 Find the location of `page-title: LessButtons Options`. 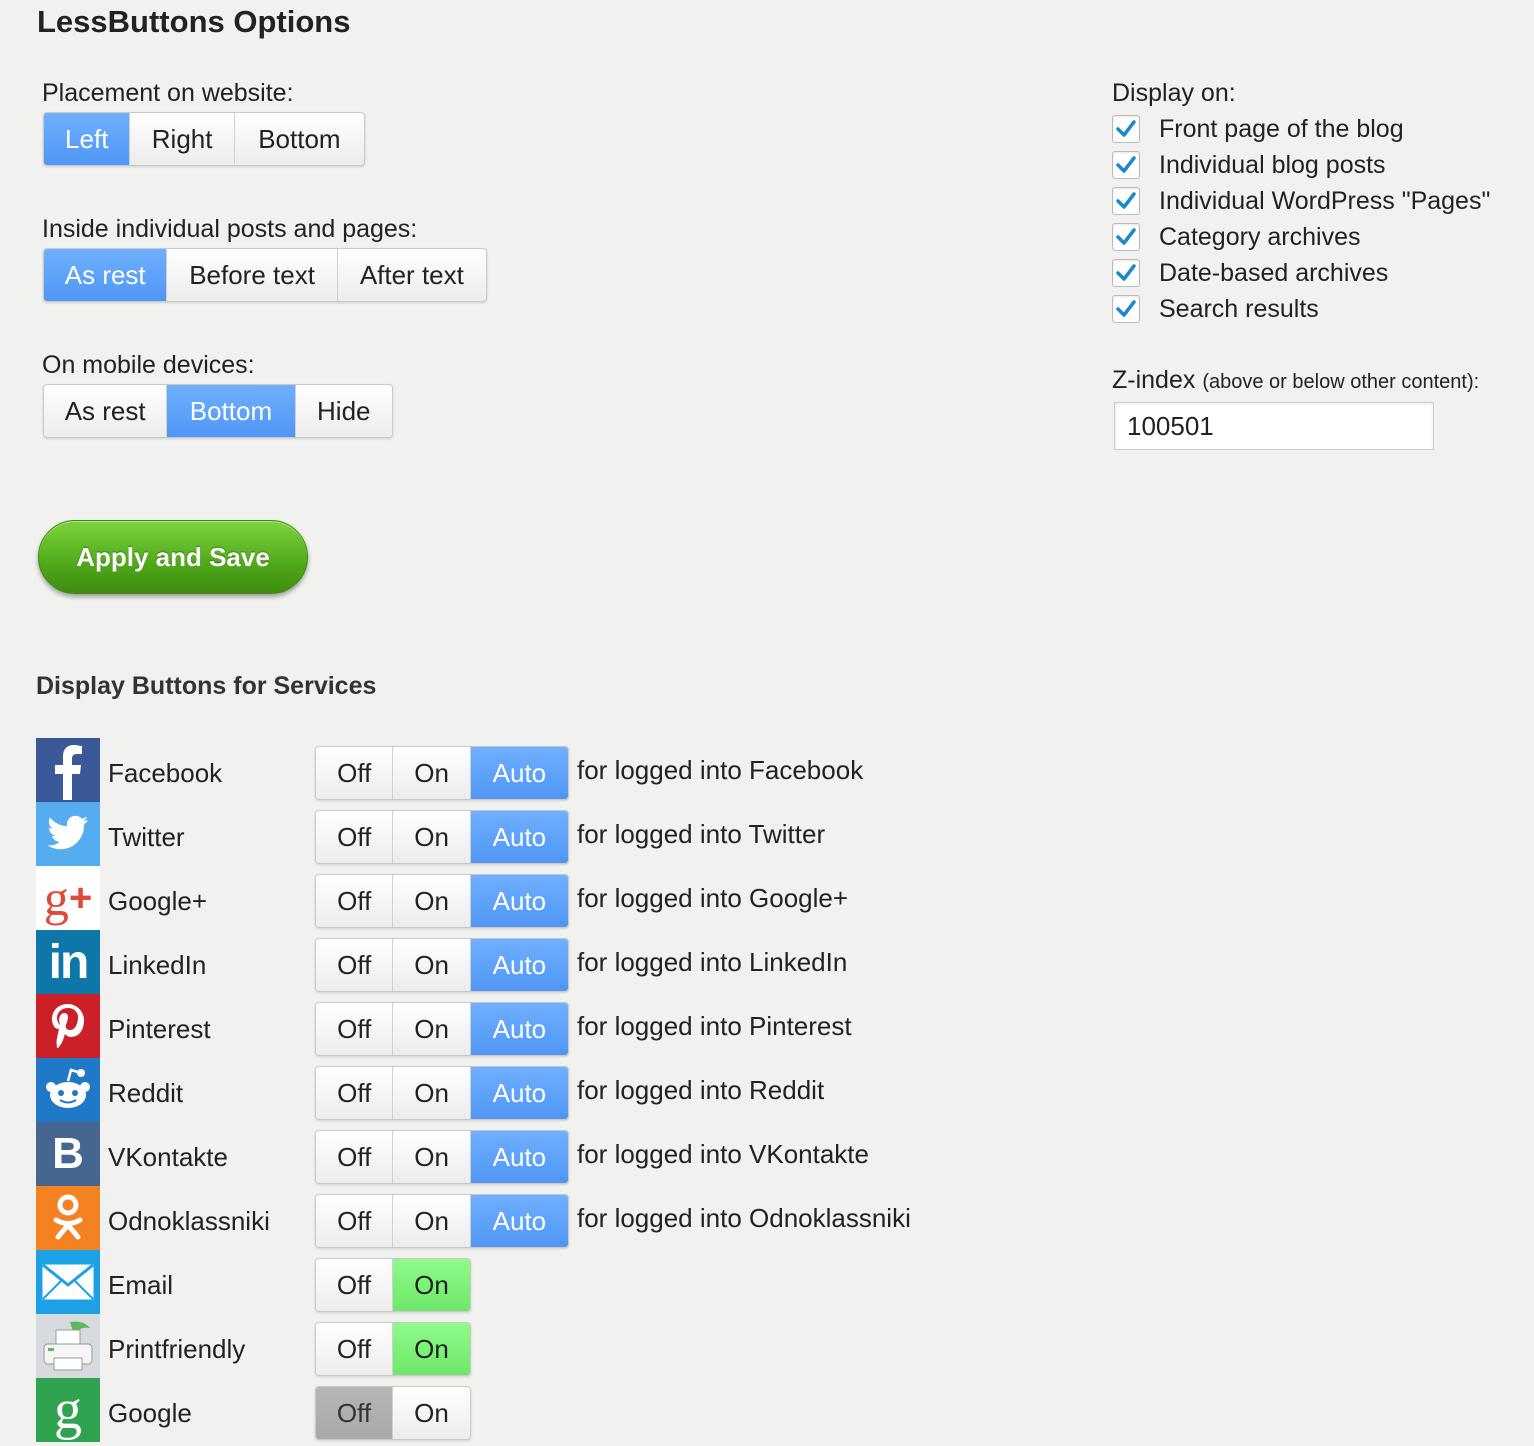

page-title: LessButtons Options is located at coordinates (194, 21).